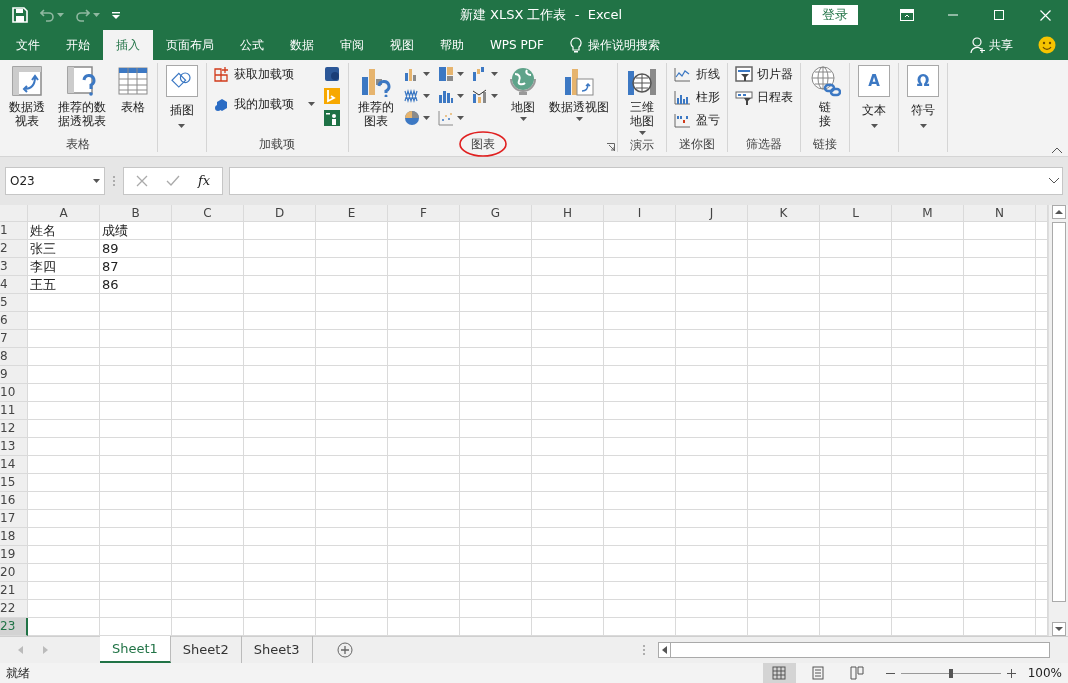 The width and height of the screenshot is (1068, 683). Describe the element at coordinates (28, 45) in the screenshot. I see `ribbon-tab: 文件` at that location.